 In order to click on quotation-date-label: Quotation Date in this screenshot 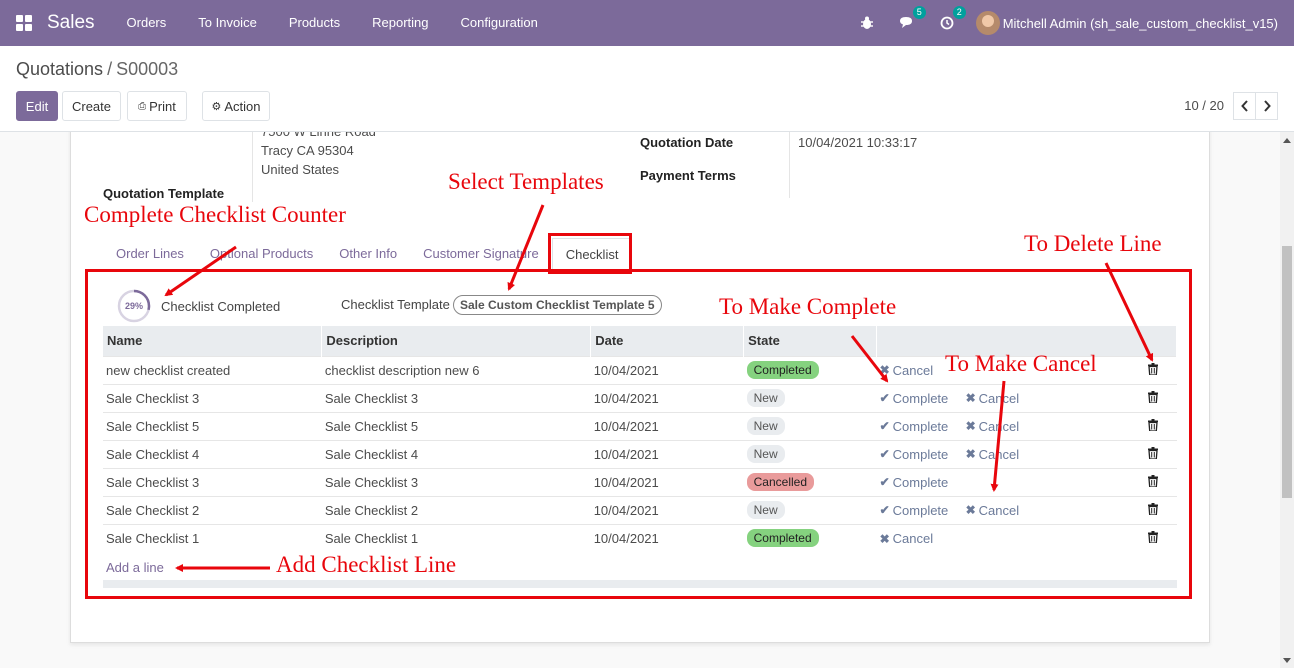, I will do `click(687, 142)`.